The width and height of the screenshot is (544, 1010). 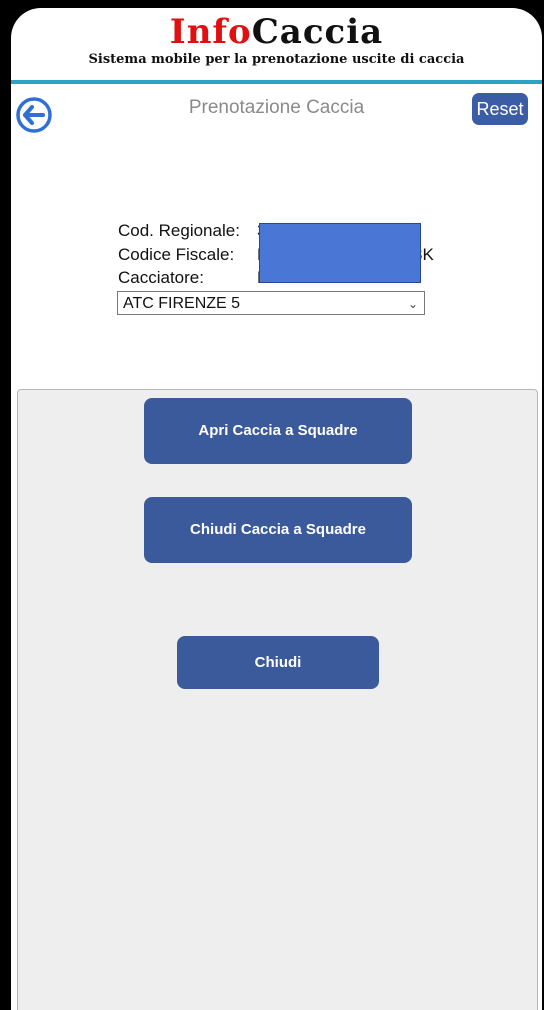 What do you see at coordinates (317, 32) in the screenshot?
I see `logo-caccia: Caccia` at bounding box center [317, 32].